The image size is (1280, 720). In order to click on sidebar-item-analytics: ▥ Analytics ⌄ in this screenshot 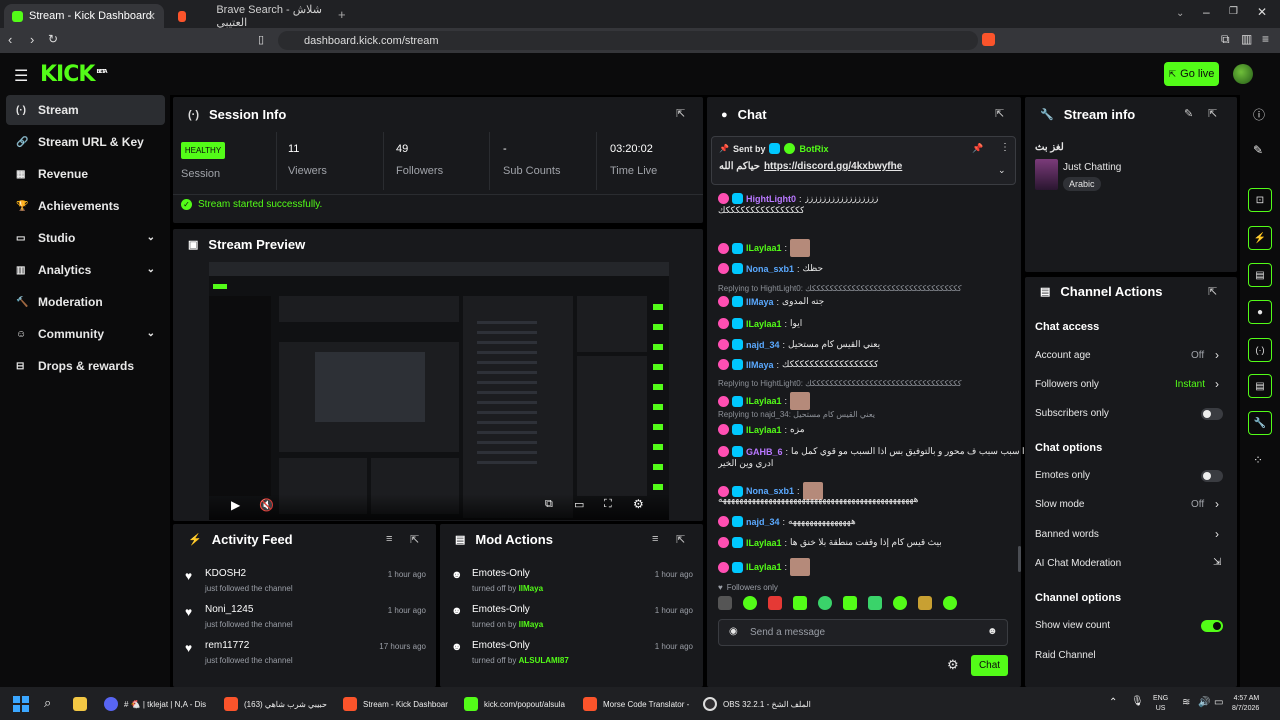, I will do `click(85, 270)`.